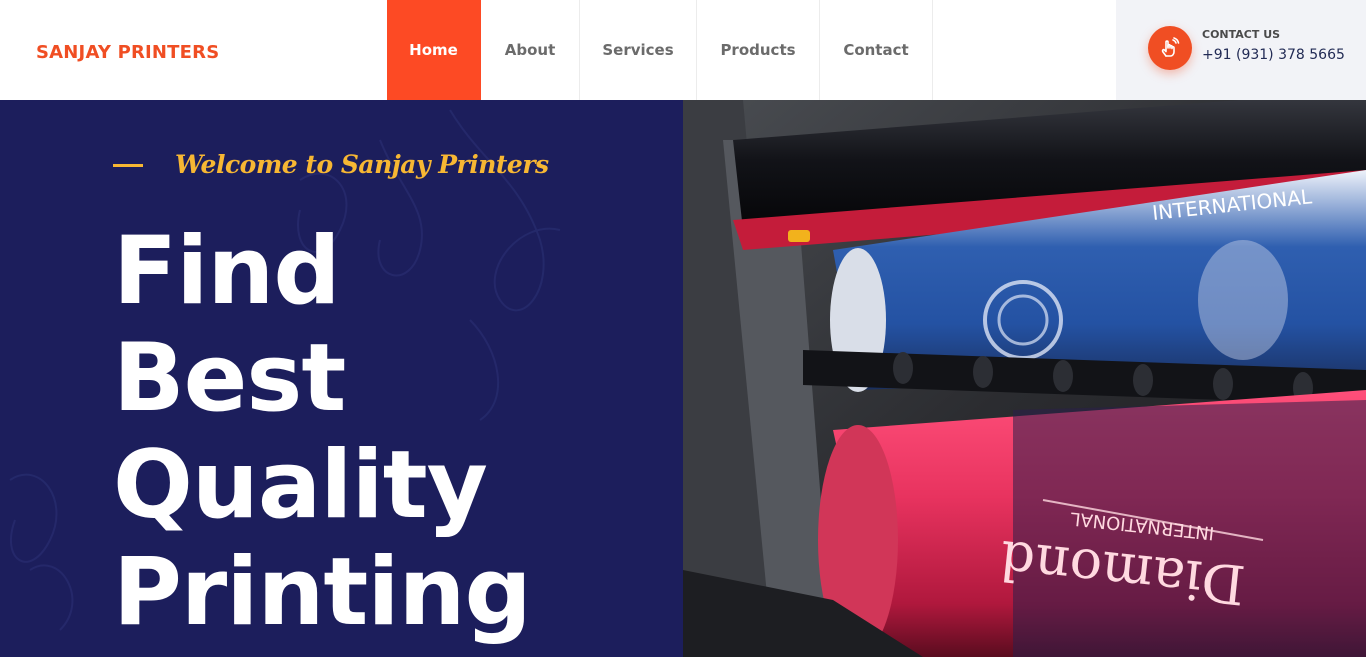 Image resolution: width=1366 pixels, height=657 pixels. What do you see at coordinates (1241, 34) in the screenshot?
I see `contact-label: CONTACT US` at bounding box center [1241, 34].